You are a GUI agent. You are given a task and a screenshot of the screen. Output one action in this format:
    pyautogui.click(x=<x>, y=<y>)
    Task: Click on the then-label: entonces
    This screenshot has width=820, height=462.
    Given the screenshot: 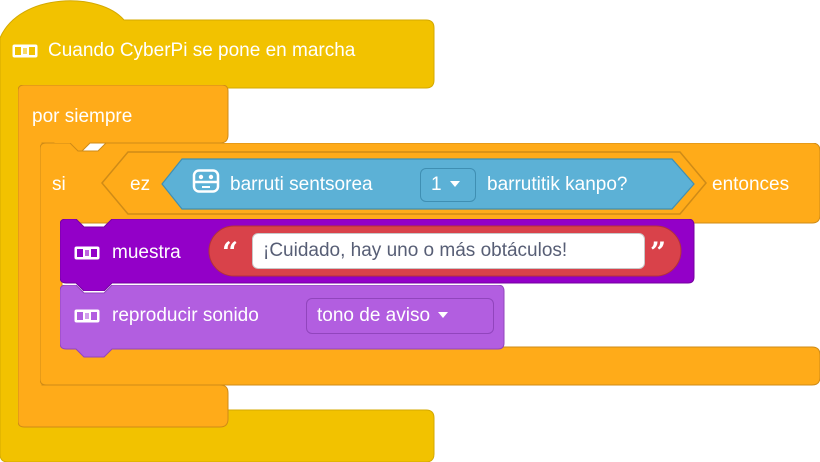 What is the action you would take?
    pyautogui.click(x=751, y=184)
    